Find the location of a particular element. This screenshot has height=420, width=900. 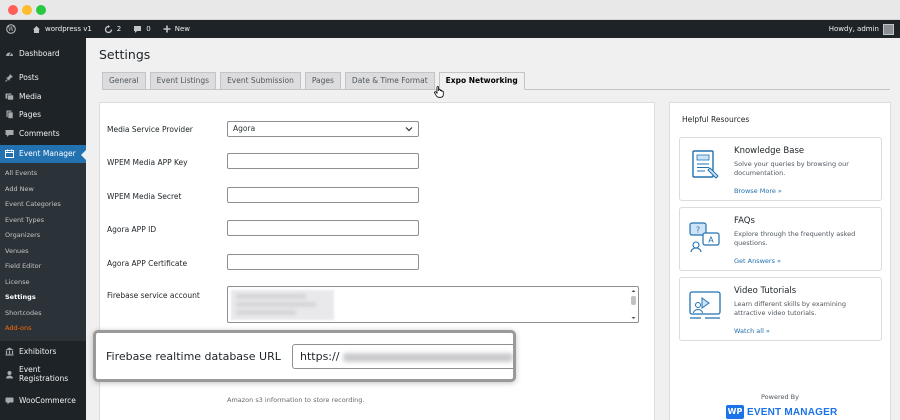

submenu-item-add-ons: Add-ons is located at coordinates (43, 329).